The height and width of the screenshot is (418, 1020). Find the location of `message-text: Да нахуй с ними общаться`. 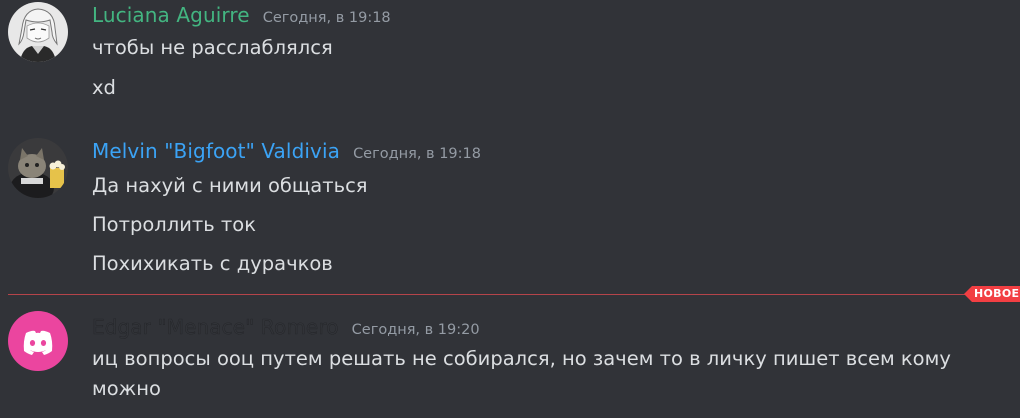

message-text: Да нахуй с ними общаться is located at coordinates (230, 185).